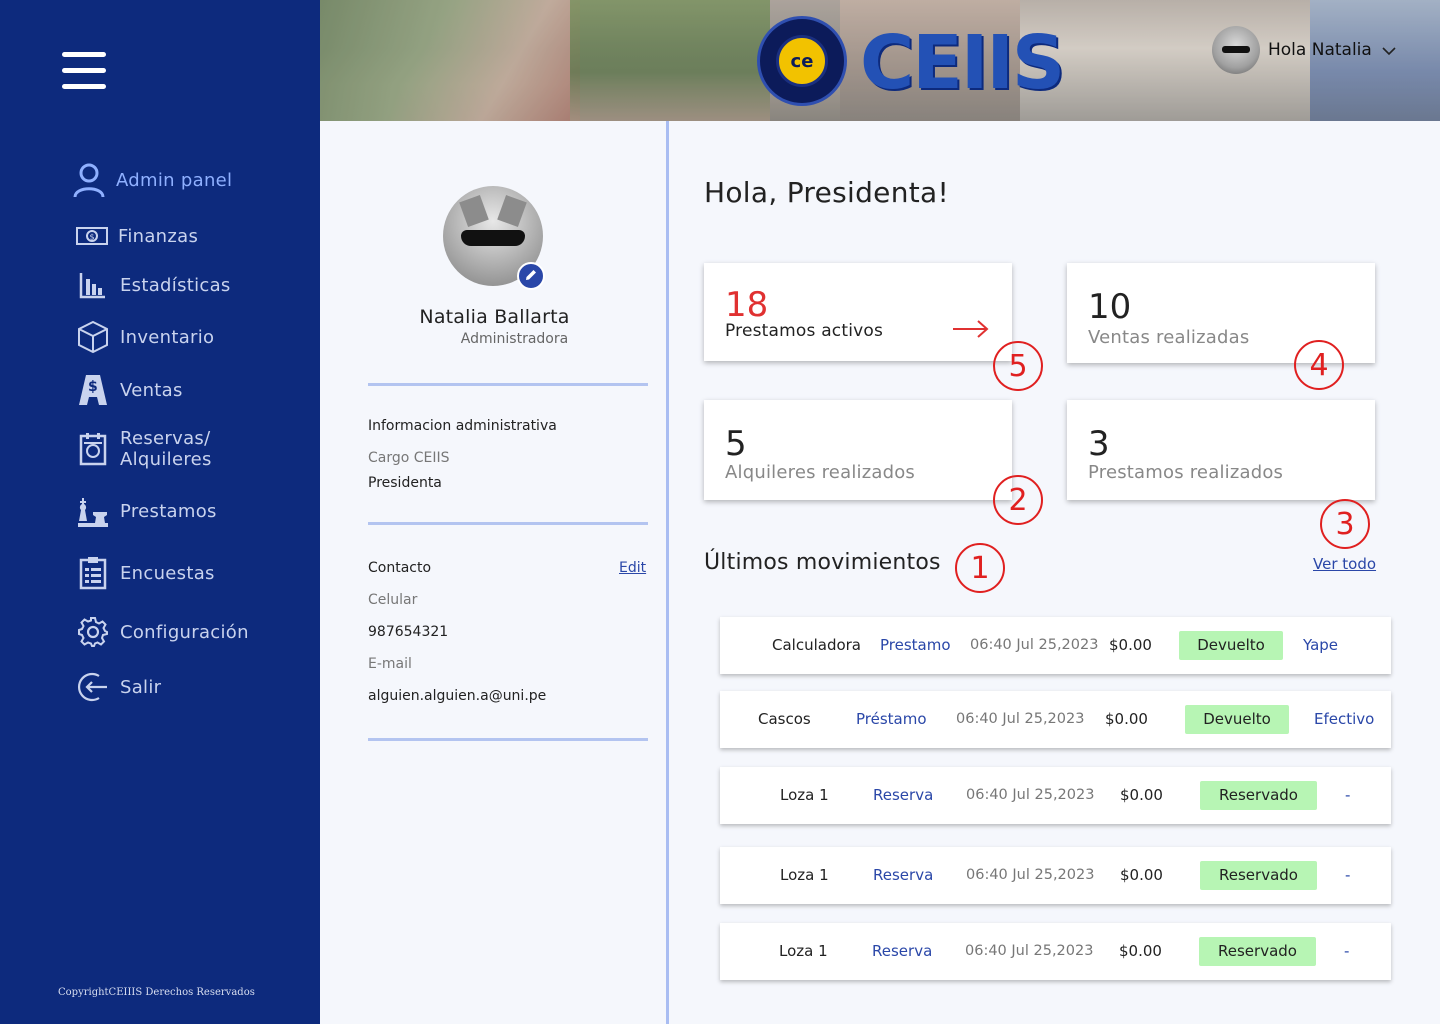 The width and height of the screenshot is (1440, 1024). I want to click on edit-contact-link: Edit, so click(632, 568).